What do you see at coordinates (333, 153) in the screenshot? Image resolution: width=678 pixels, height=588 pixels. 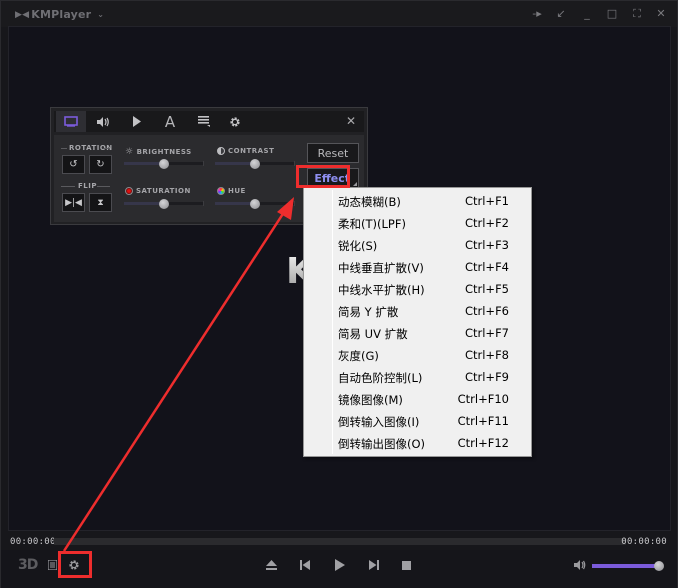 I see `reset-button: Reset` at bounding box center [333, 153].